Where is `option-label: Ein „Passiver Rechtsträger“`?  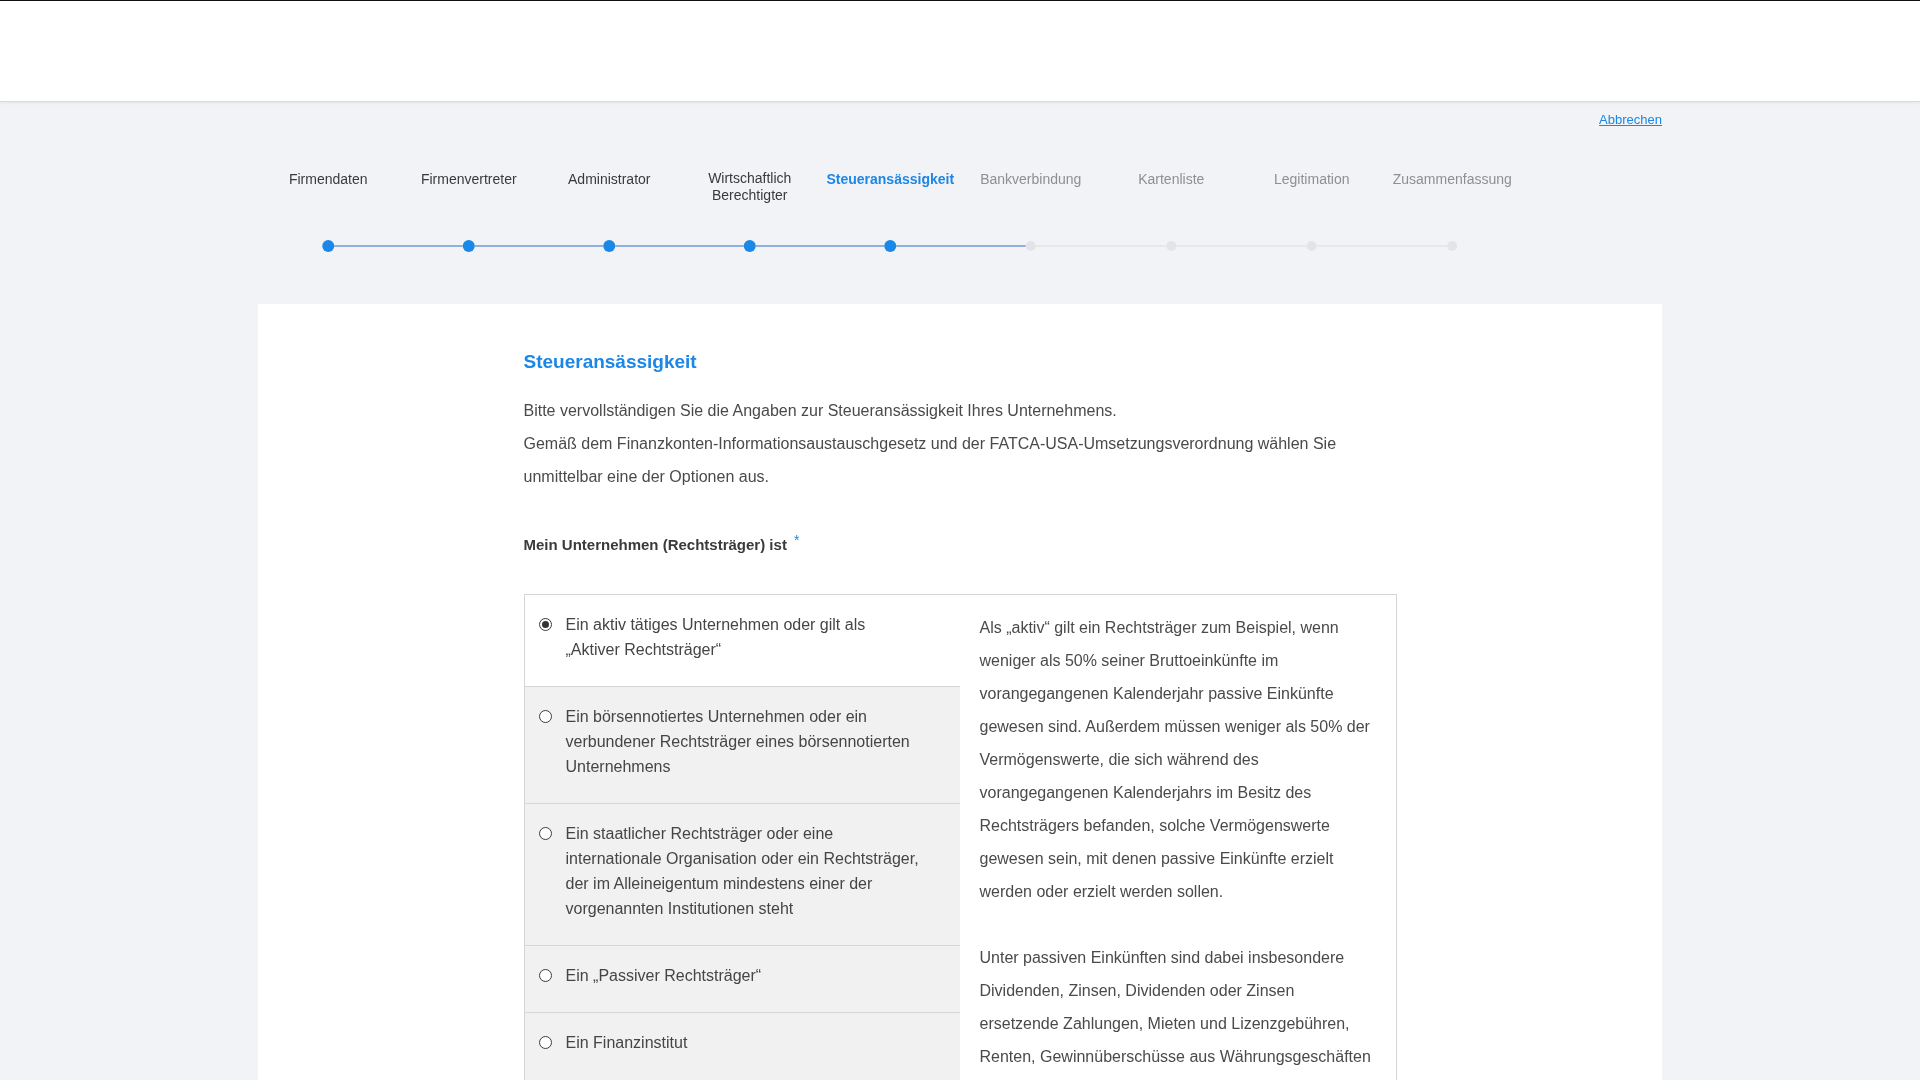 option-label: Ein „Passiver Rechtsträger“ is located at coordinates (663, 976).